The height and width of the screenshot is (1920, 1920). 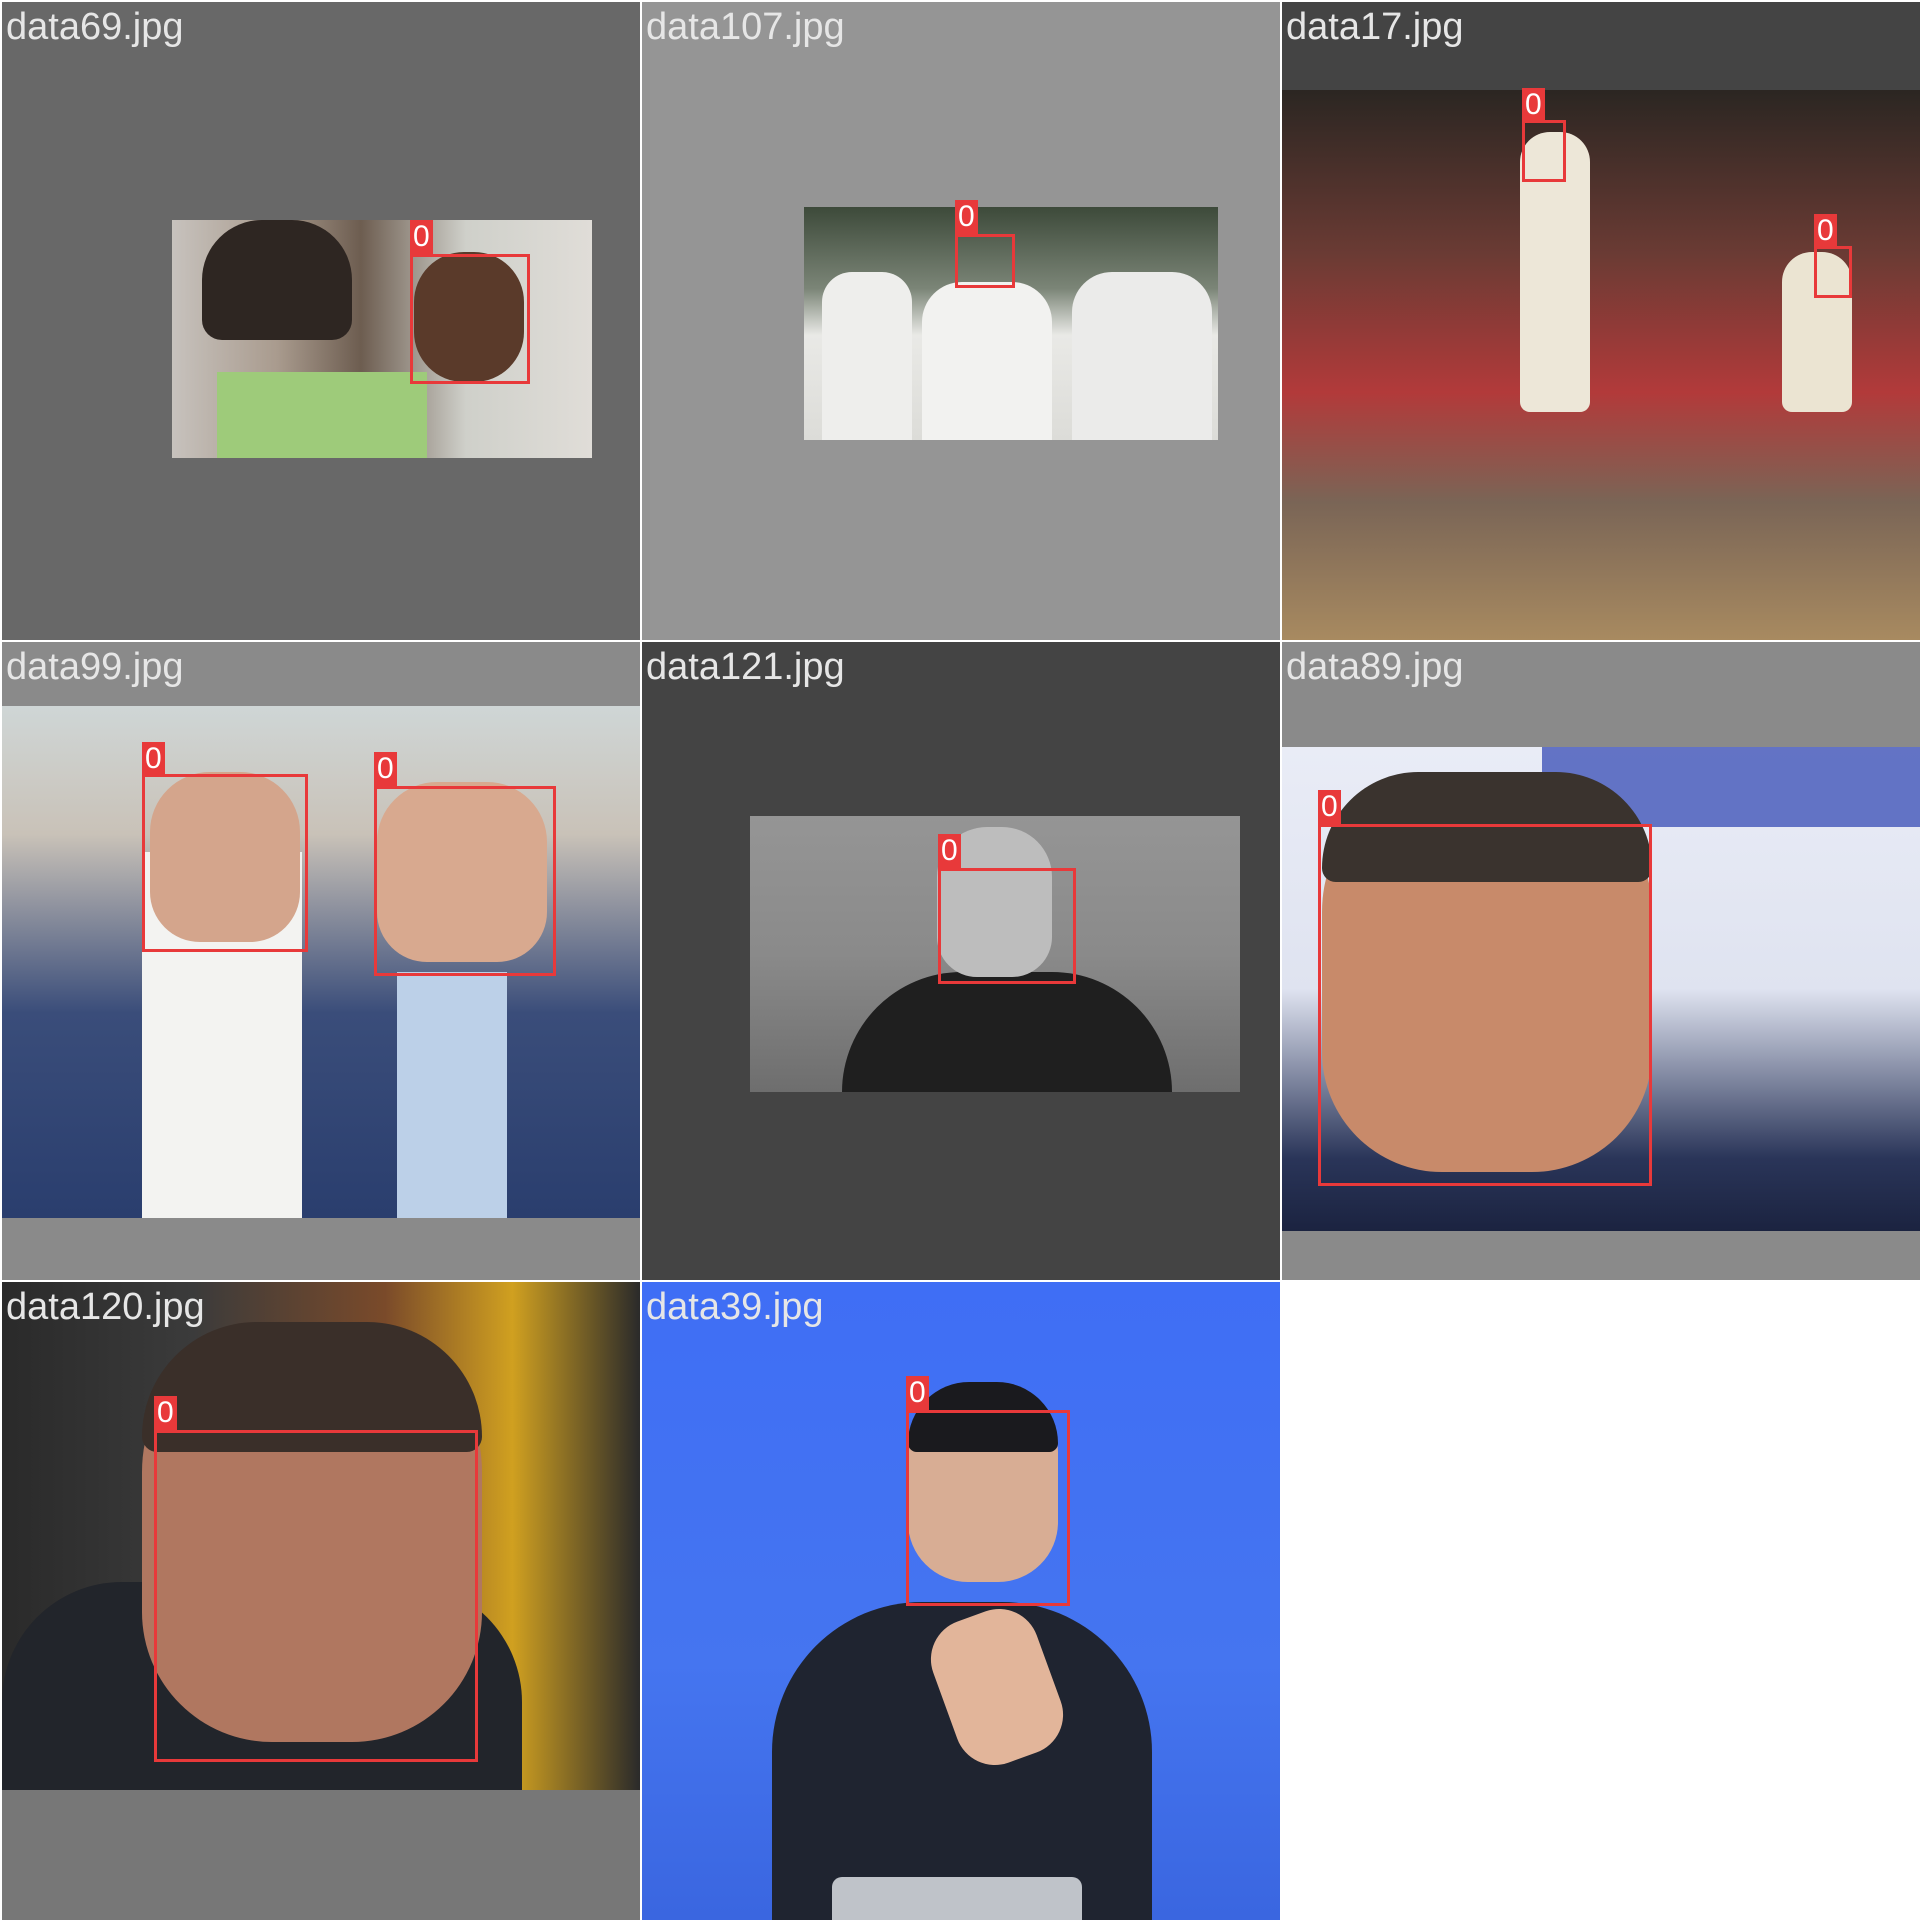 I want to click on filename-label: data17.jpg, so click(x=1375, y=27).